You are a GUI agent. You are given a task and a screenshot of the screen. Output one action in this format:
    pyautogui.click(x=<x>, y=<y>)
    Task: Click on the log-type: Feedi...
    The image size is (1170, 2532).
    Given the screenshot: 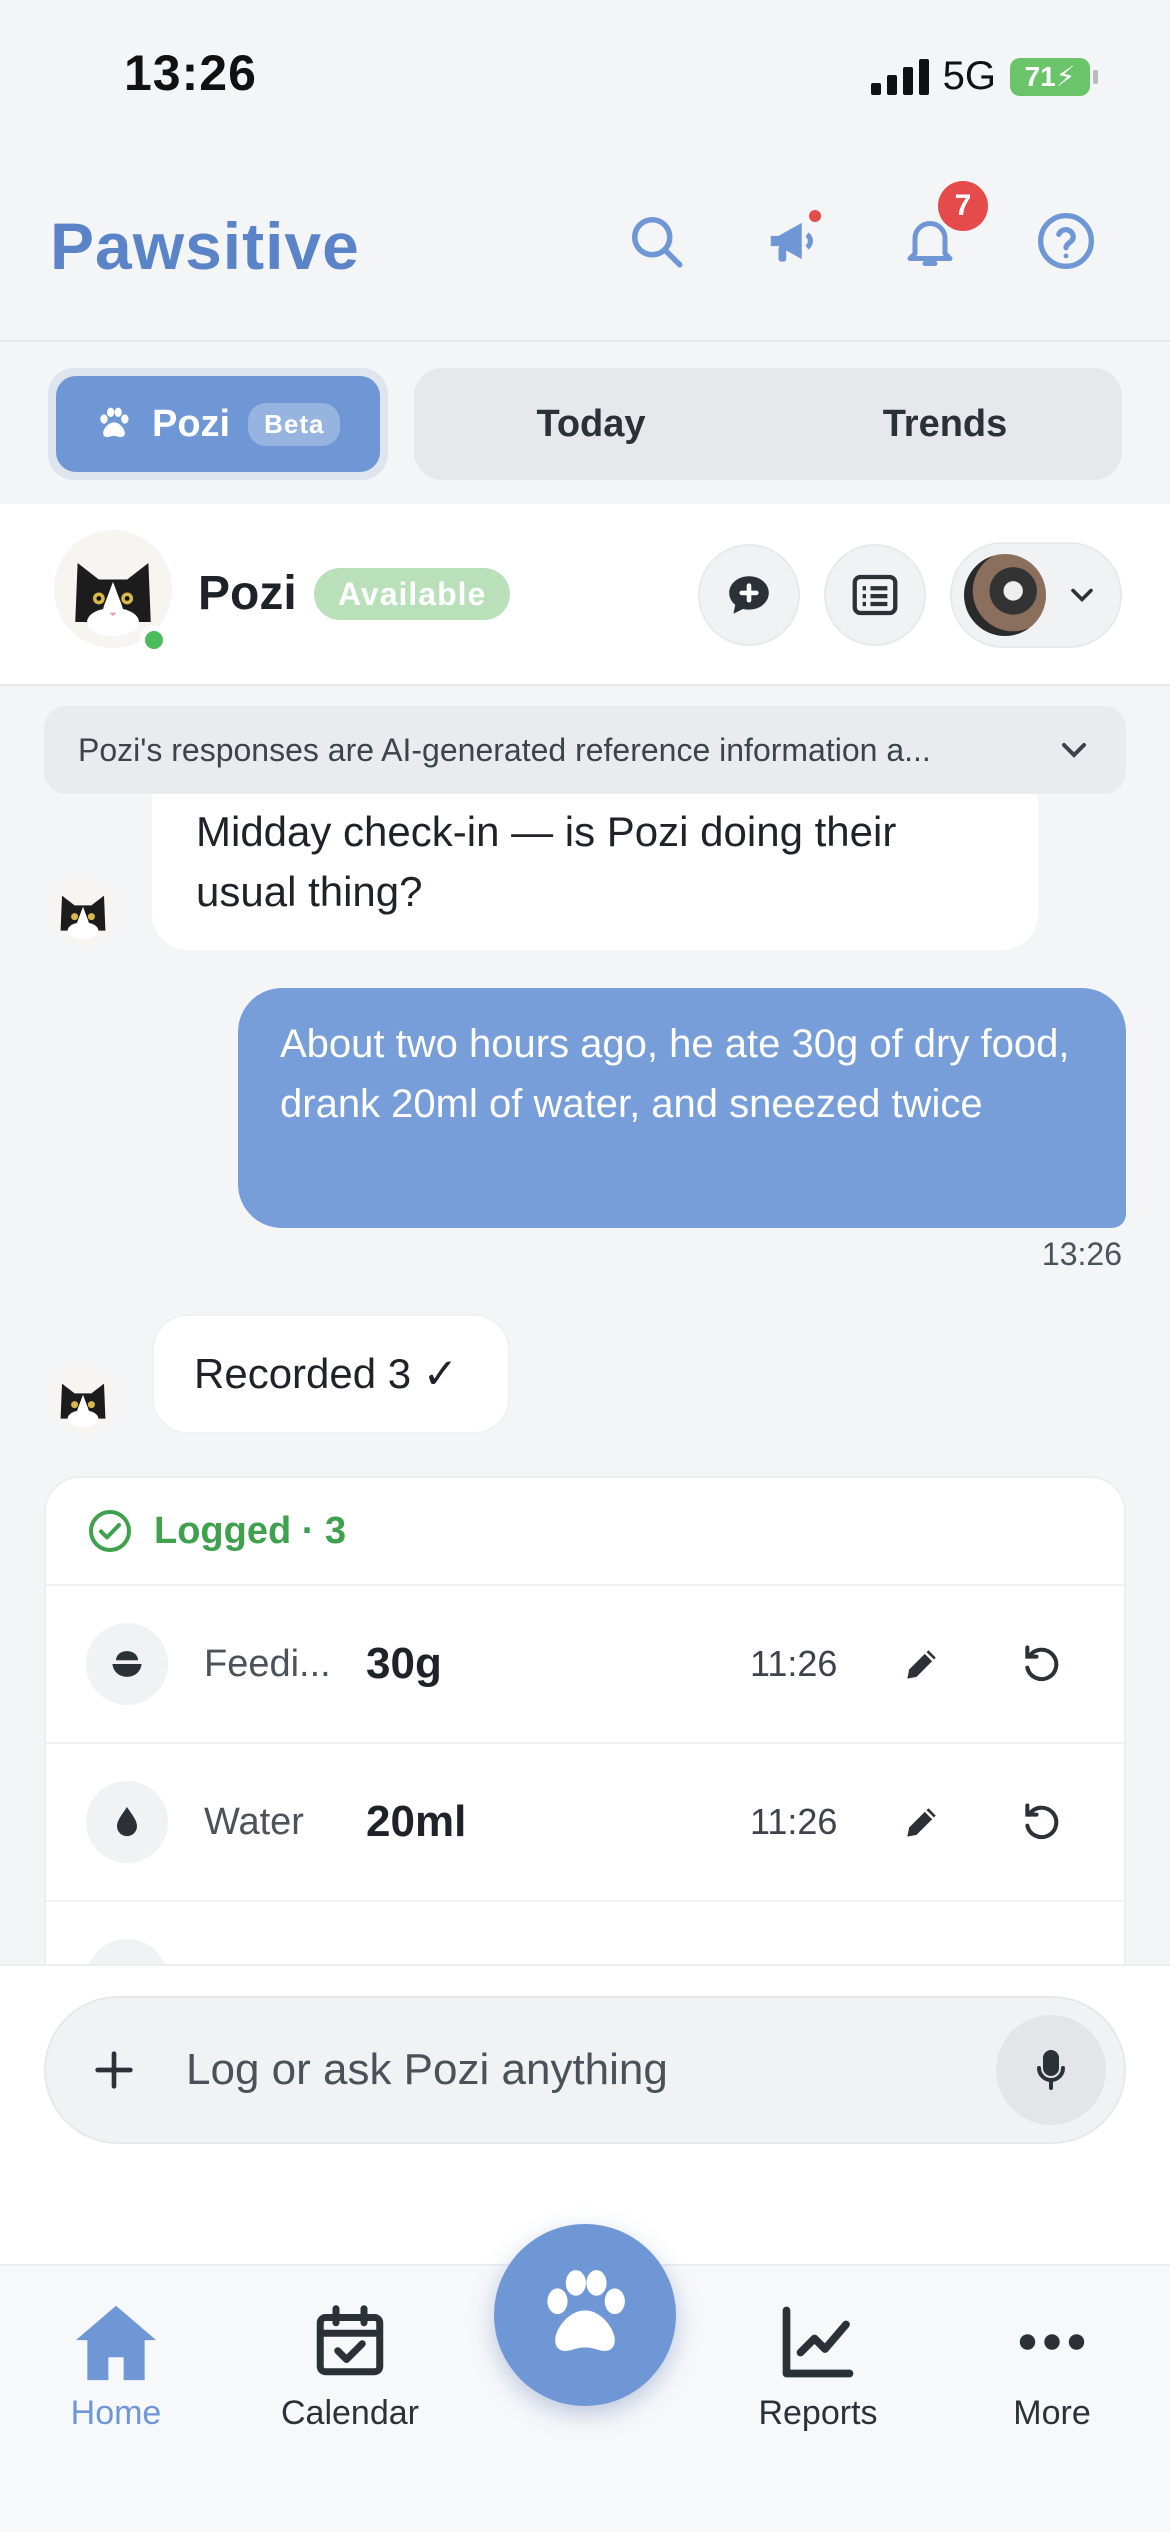 What is the action you would take?
    pyautogui.click(x=267, y=1663)
    